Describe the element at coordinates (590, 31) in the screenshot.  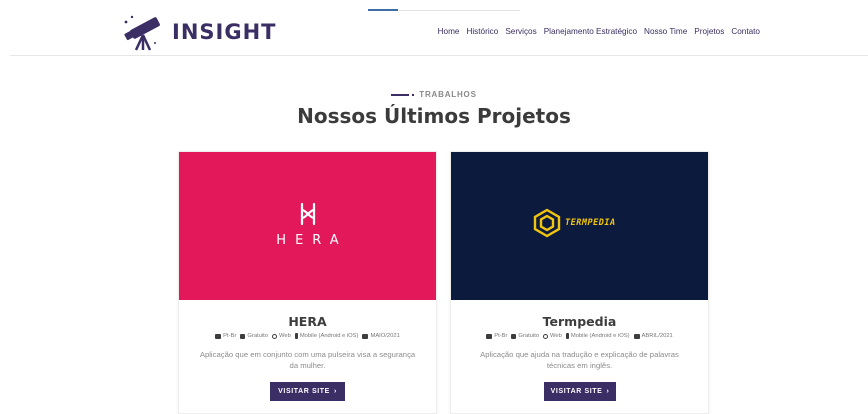
I see `nav-planejamento: Planejamento Estratégico` at that location.